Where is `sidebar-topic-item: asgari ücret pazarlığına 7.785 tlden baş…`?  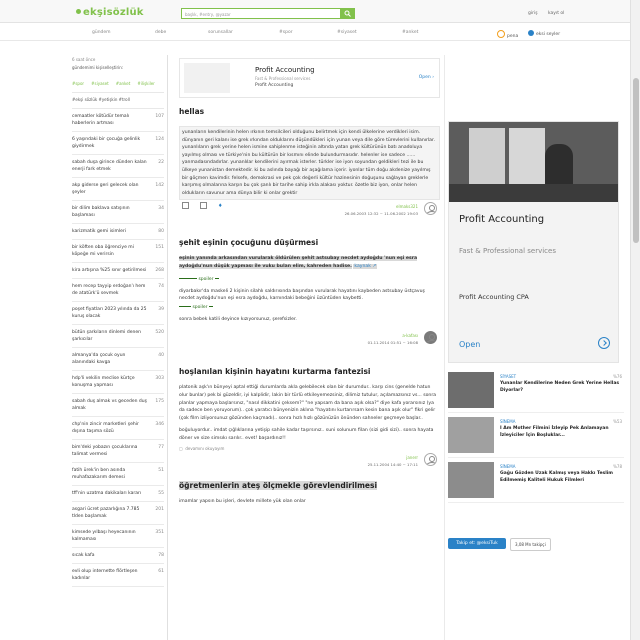 sidebar-topic-item: asgari ücret pazarlığına 7.785 tlden baş… is located at coordinates (118, 513).